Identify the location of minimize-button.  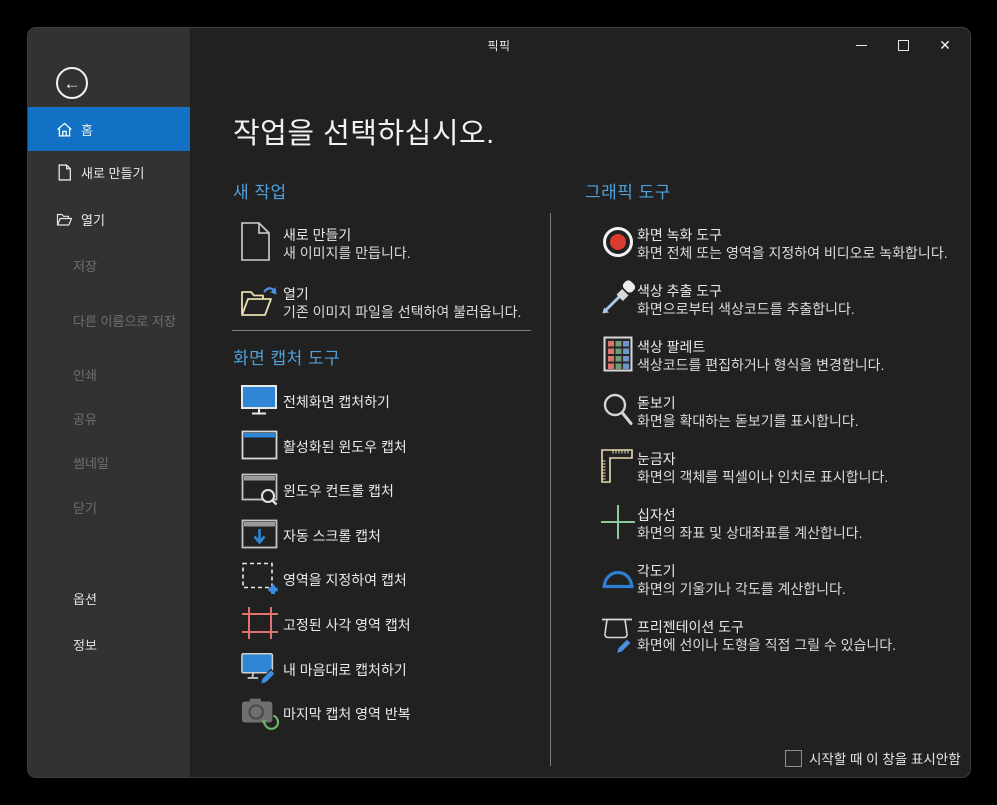
(861, 45).